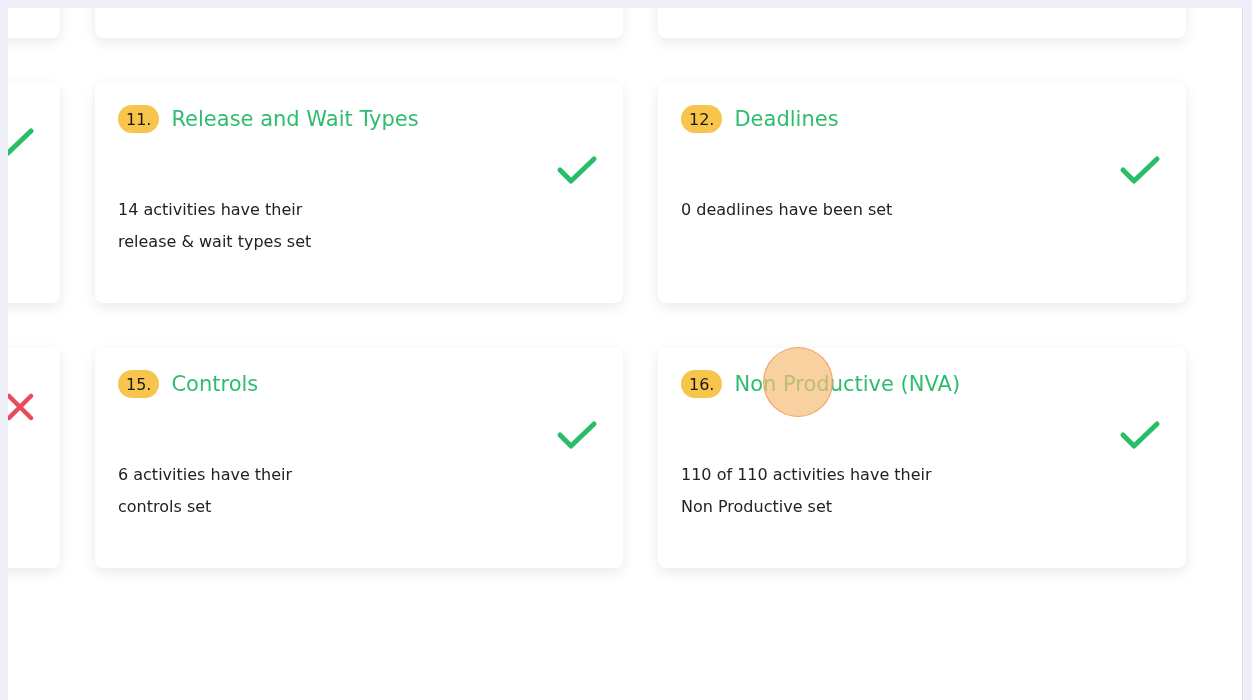 Image resolution: width=1252 pixels, height=700 pixels. What do you see at coordinates (206, 491) in the screenshot?
I see `step-description: 6 activities have their controls set` at bounding box center [206, 491].